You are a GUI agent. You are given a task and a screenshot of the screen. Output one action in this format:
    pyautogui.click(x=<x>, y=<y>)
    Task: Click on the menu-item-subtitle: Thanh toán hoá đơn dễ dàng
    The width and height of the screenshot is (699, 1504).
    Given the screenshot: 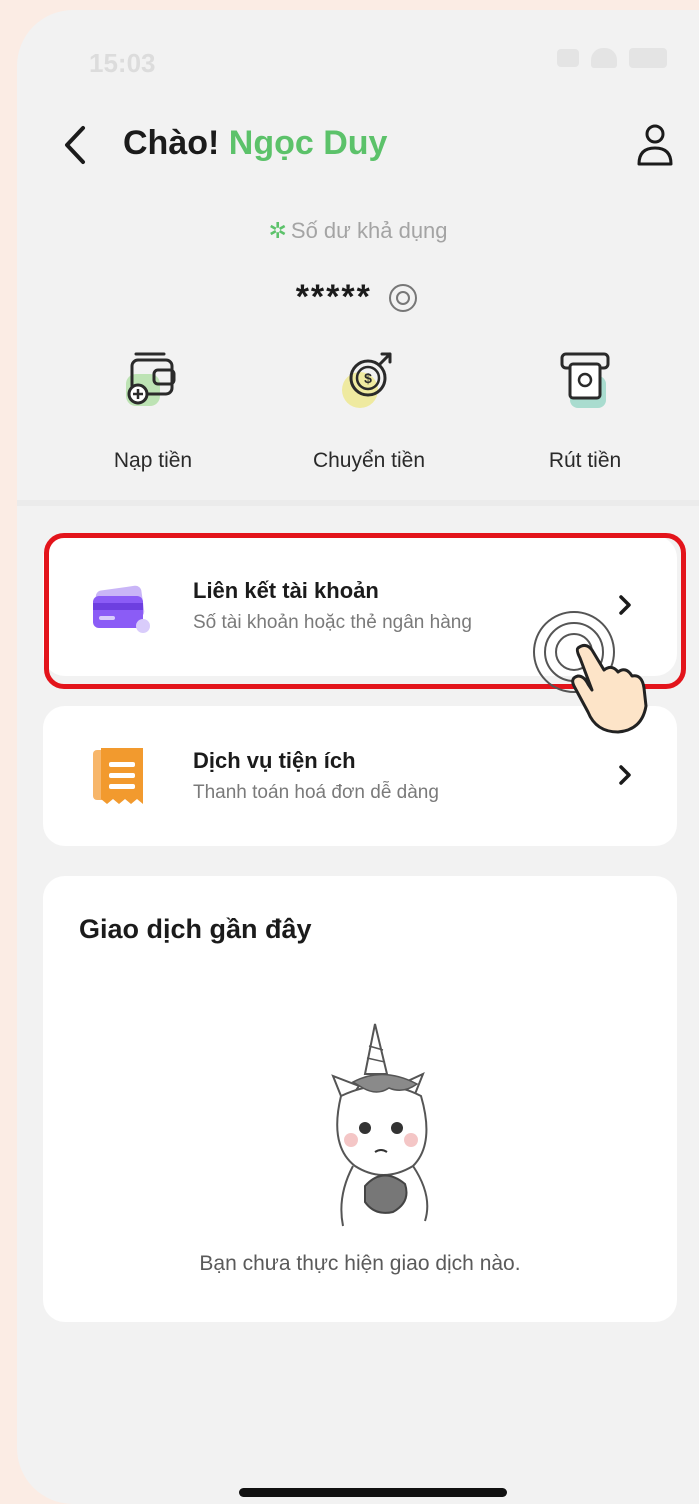 What is the action you would take?
    pyautogui.click(x=316, y=792)
    